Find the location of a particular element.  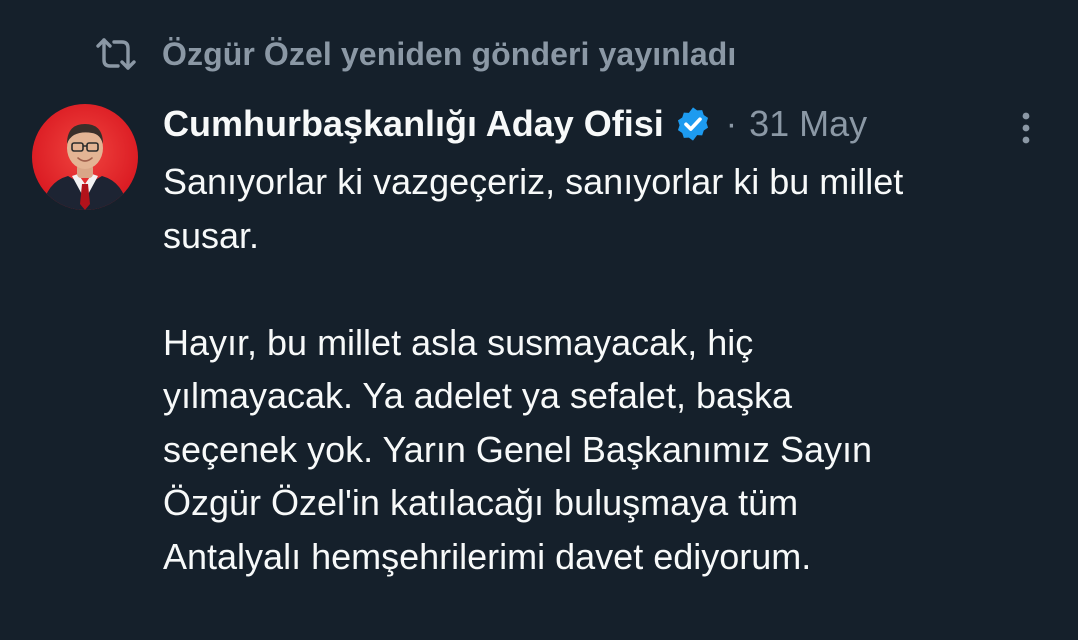

tweet-header: Cumhurbaşkanlığı Aday Ofisi · 31 May is located at coordinates (515, 124).